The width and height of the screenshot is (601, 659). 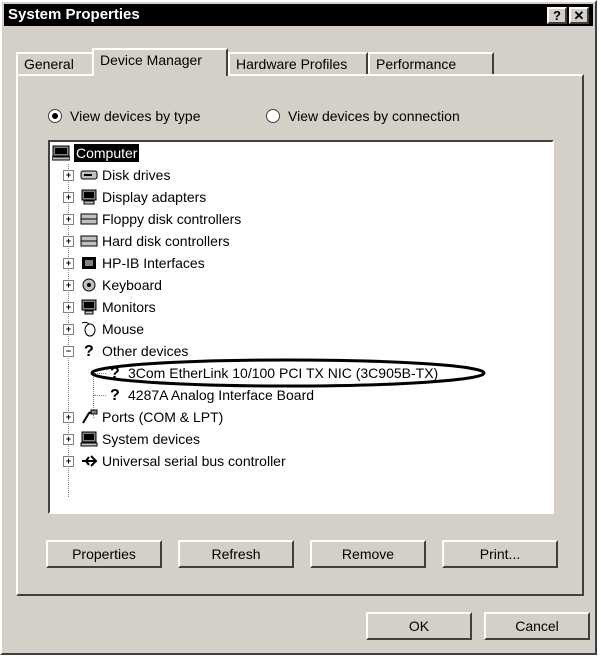 I want to click on tree-item-label: Floppy disk controllers, so click(x=172, y=219).